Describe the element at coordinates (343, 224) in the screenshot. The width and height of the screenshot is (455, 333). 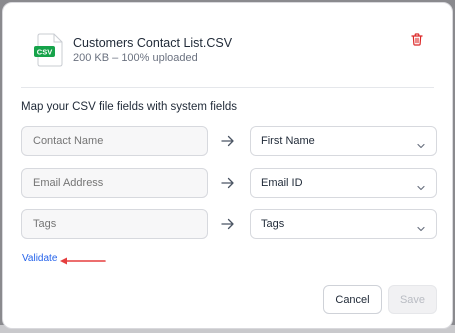
I see `target-field-select-3: Tags` at that location.